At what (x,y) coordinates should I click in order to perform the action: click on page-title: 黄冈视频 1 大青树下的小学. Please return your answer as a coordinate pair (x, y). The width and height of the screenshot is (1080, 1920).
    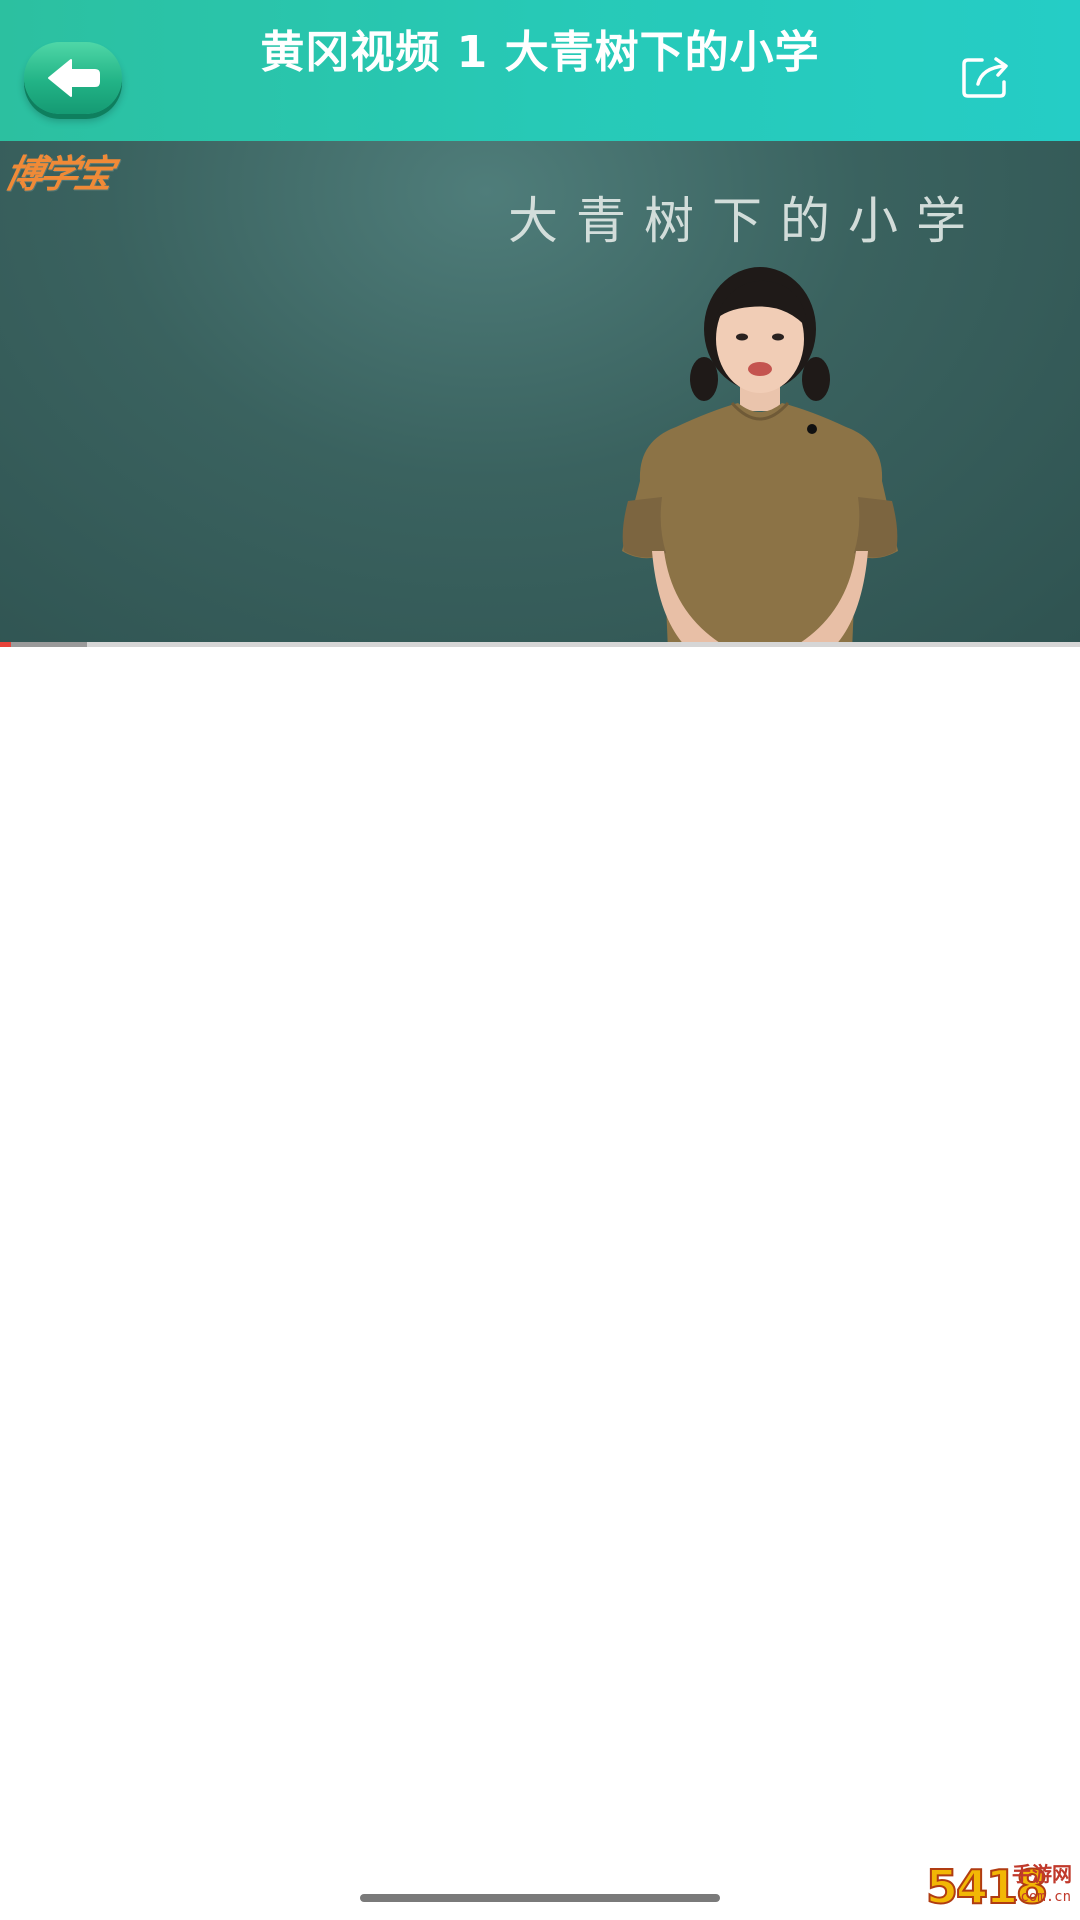
    Looking at the image, I should click on (540, 52).